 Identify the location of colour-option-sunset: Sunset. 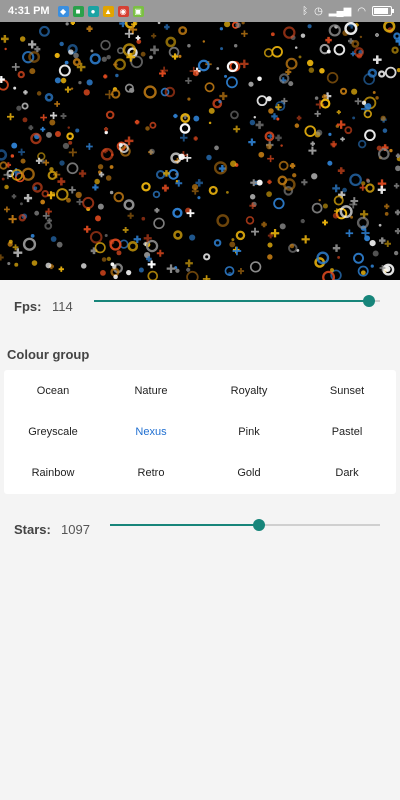
(347, 390).